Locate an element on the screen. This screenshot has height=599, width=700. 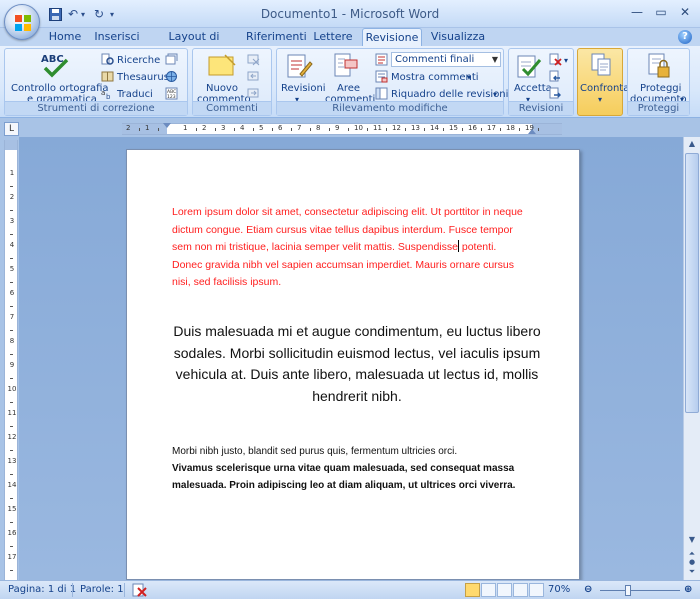
scrollbar-thumb is located at coordinates (692, 283).